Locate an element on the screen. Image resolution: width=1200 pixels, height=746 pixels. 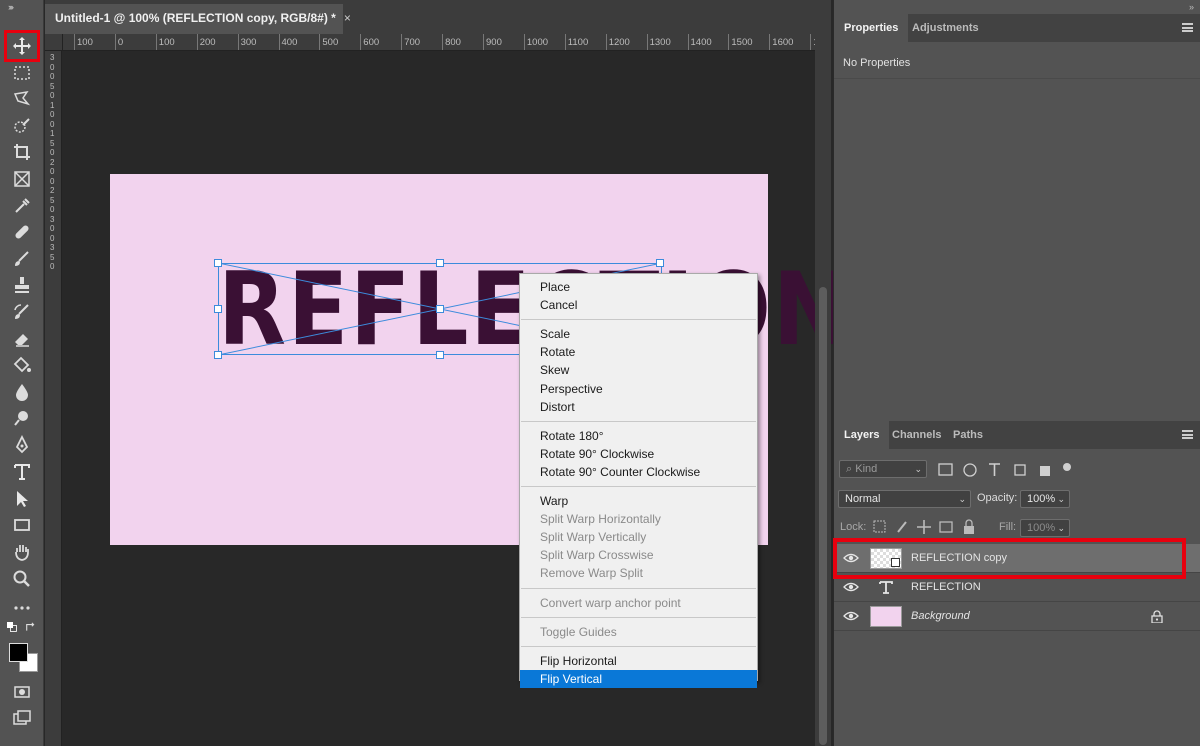
default-colors-icon is located at coordinates (13, 628).